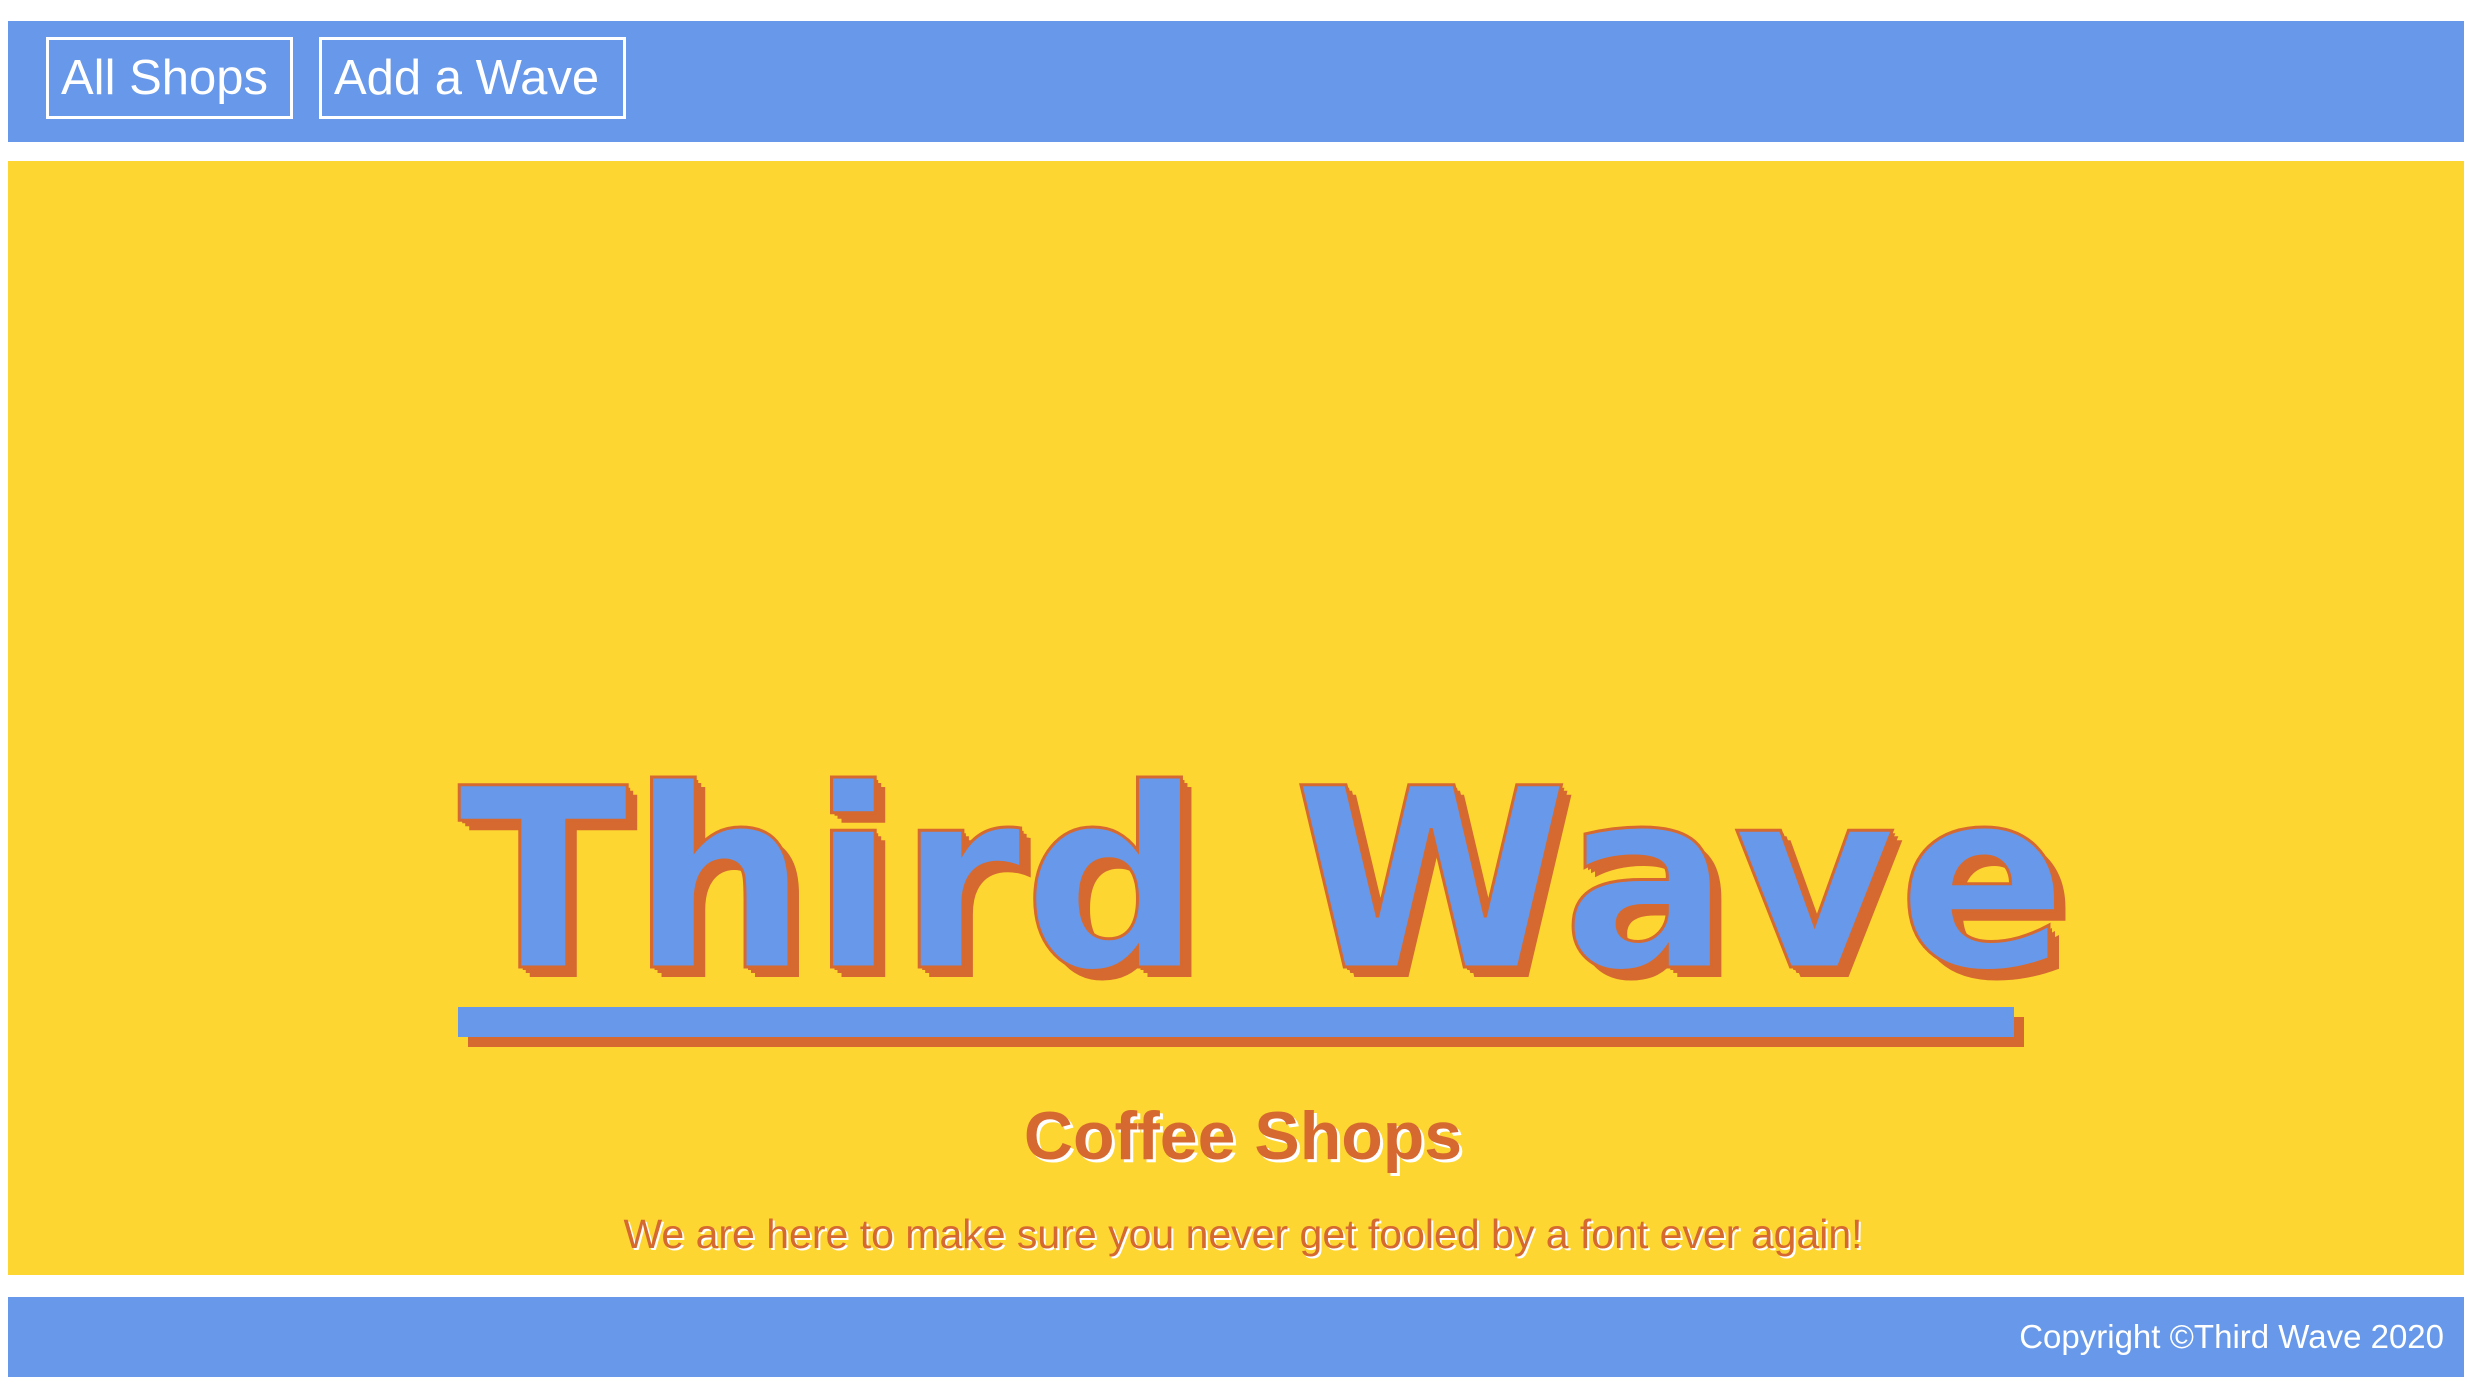  What do you see at coordinates (1236, 1337) in the screenshot?
I see `footer: Copyright ©Third Wave 2020` at bounding box center [1236, 1337].